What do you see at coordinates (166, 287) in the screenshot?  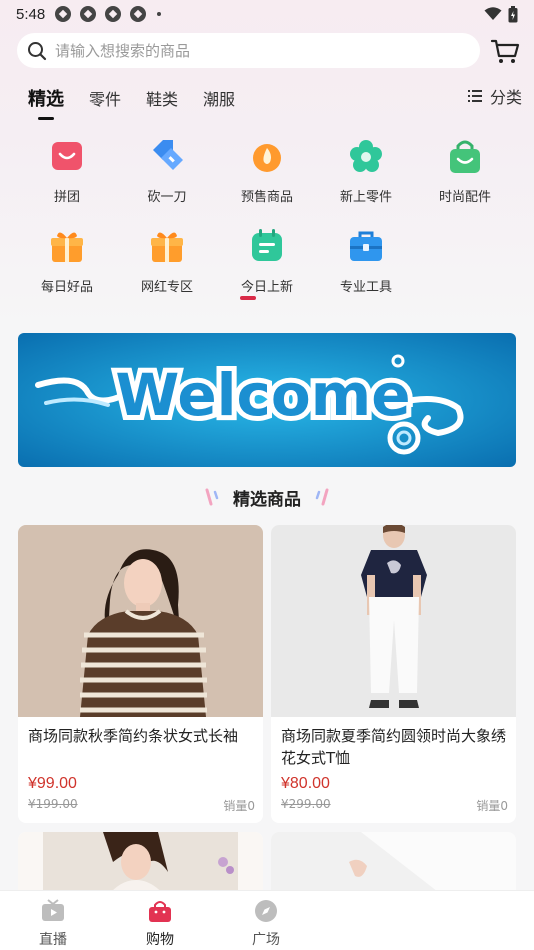 I see `menu-label: 网红专区` at bounding box center [166, 287].